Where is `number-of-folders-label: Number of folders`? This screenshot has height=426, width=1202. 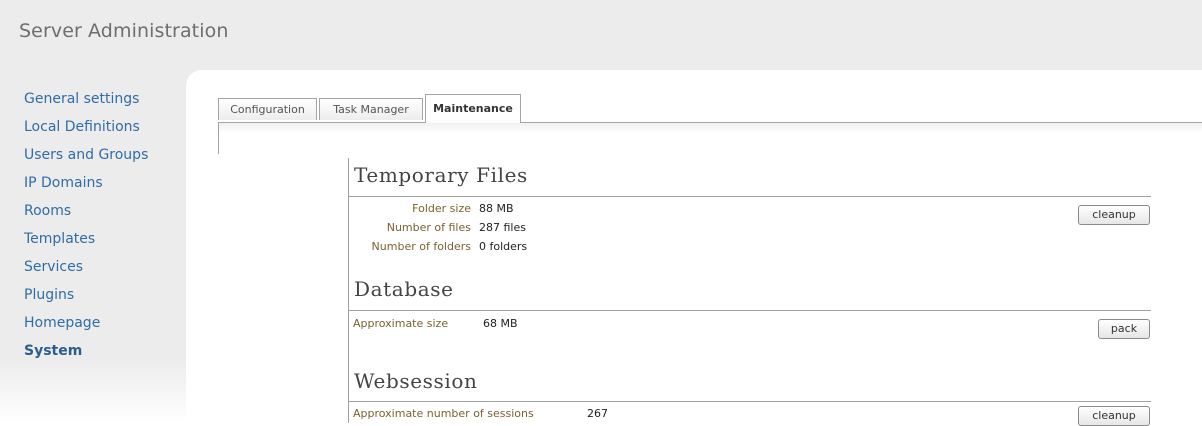
number-of-folders-label: Number of folders is located at coordinates (421, 246).